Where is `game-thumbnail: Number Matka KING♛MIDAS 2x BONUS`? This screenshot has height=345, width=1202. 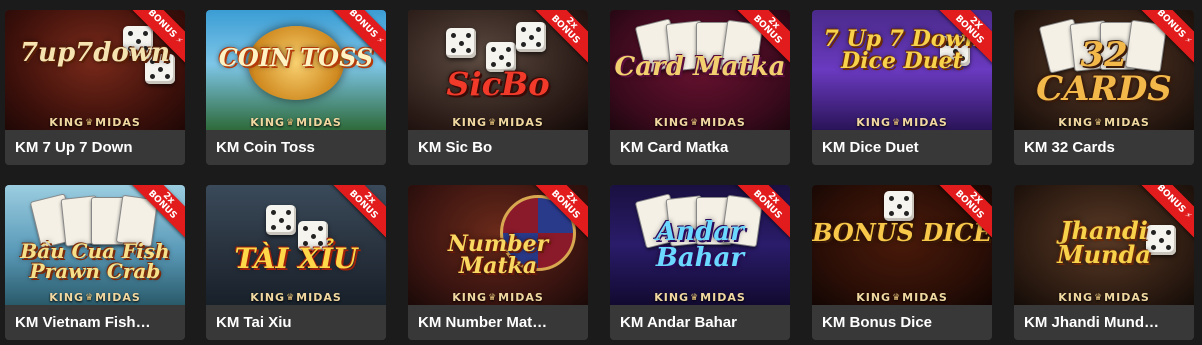 game-thumbnail: Number Matka KING♛MIDAS 2x BONUS is located at coordinates (498, 245).